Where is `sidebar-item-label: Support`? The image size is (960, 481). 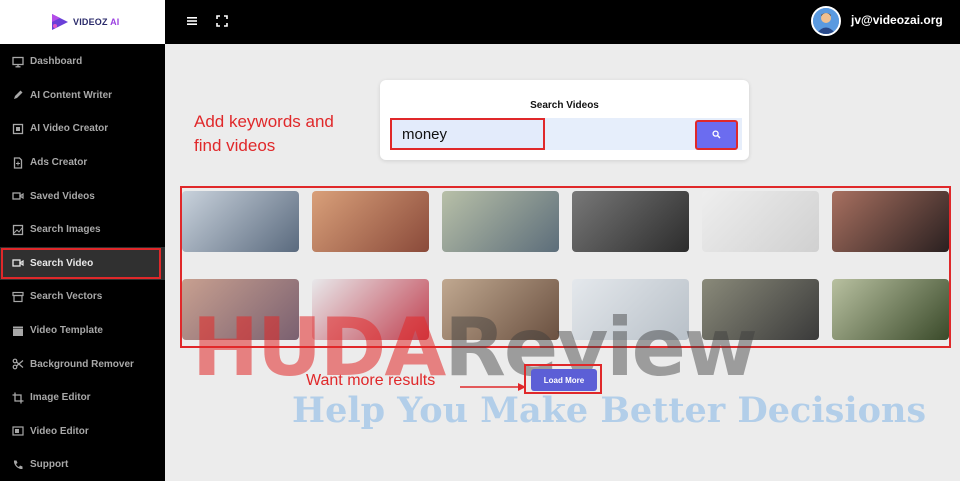
sidebar-item-label: Support is located at coordinates (49, 465).